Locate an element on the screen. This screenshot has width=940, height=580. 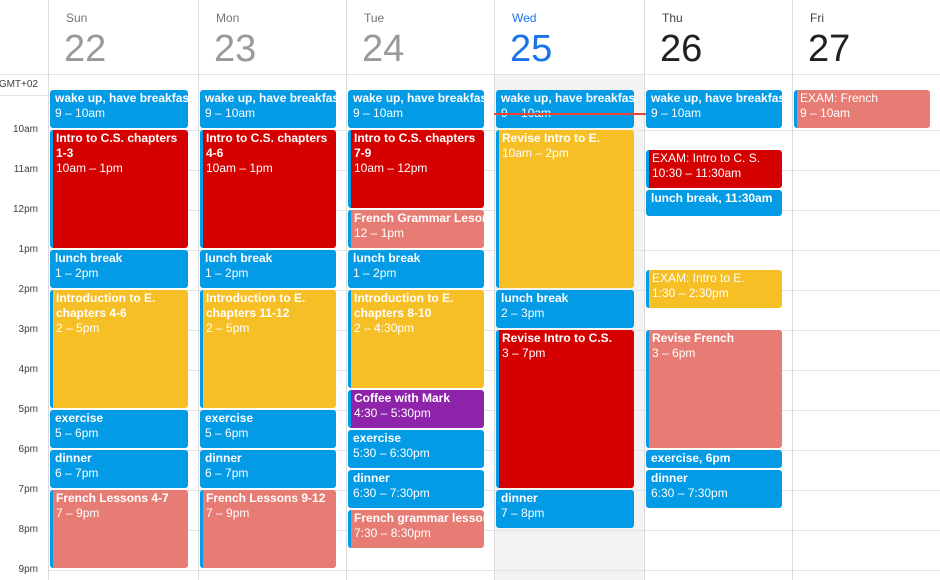
event-time: 5:30 – 6:30pm is located at coordinates (391, 453).